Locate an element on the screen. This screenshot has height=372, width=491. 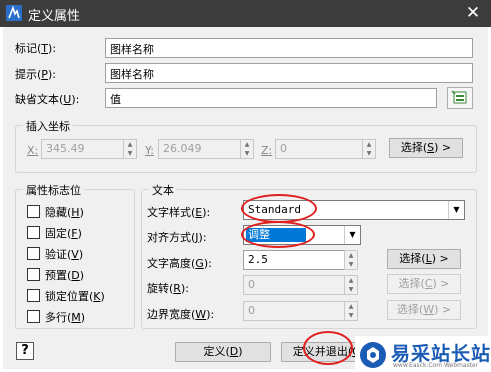
text-height-select-button: 选择(L) > is located at coordinates (424, 259).